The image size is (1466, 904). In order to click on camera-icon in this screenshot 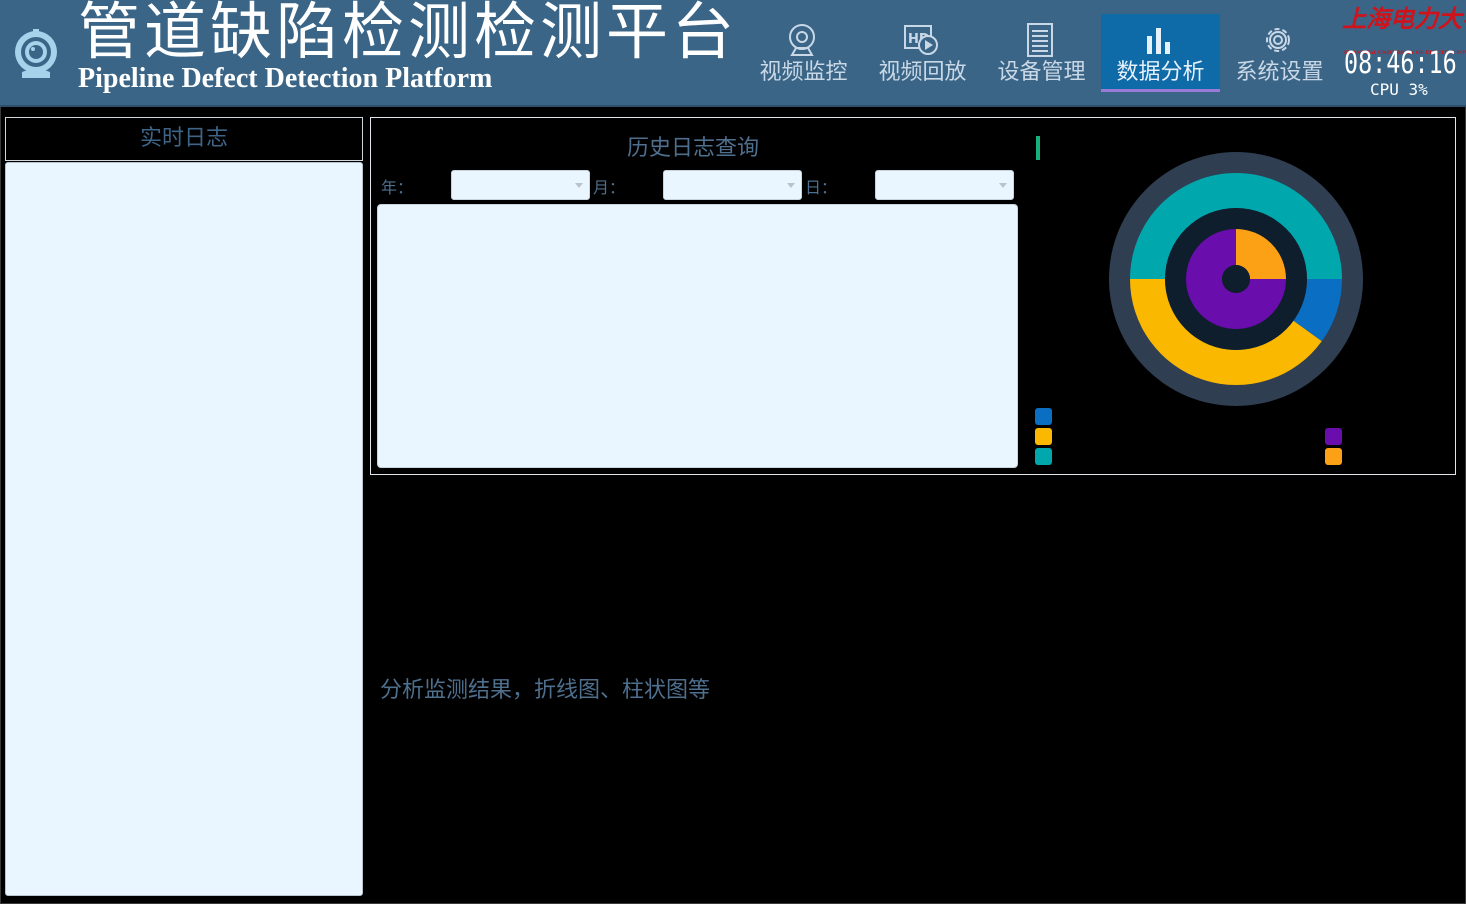, I will do `click(36, 53)`.